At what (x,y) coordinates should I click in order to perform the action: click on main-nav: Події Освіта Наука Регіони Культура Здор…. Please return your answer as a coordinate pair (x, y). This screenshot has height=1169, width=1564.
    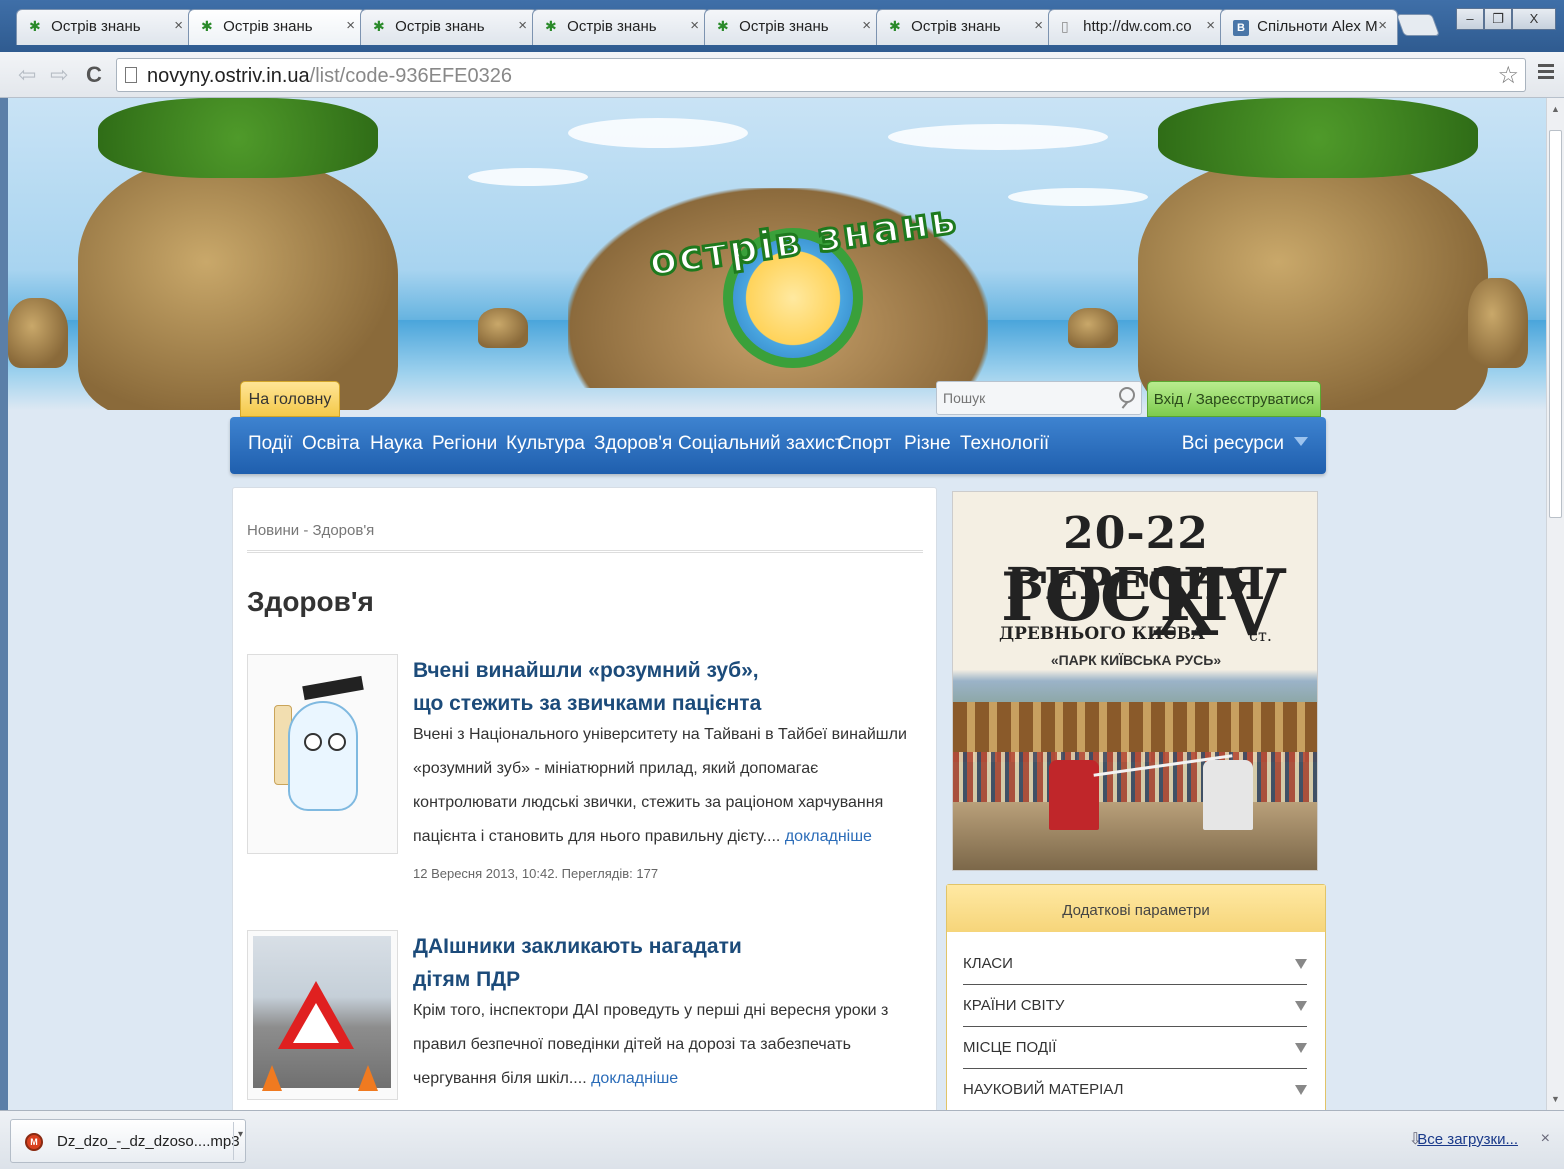
    Looking at the image, I should click on (778, 445).